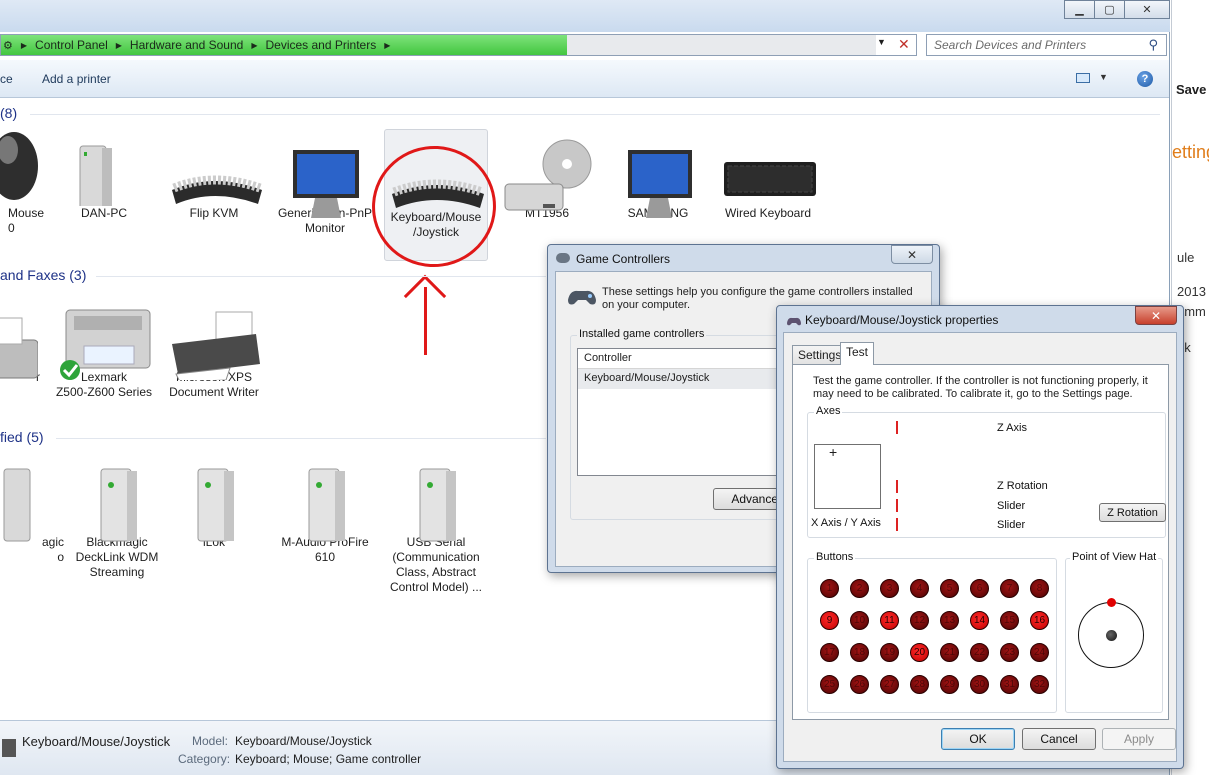 Image resolution: width=1209 pixels, height=775 pixels. What do you see at coordinates (949, 684) in the screenshot?
I see `joystick-button-29: 29` at bounding box center [949, 684].